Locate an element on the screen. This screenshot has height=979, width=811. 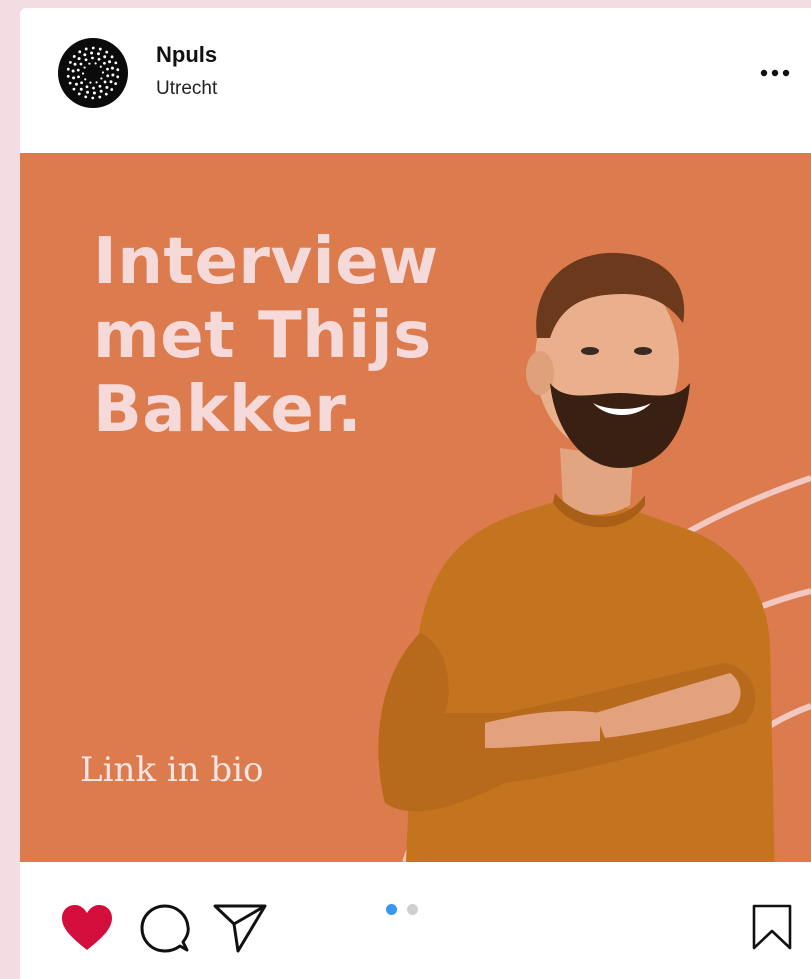
bookmark-icon is located at coordinates (772, 929).